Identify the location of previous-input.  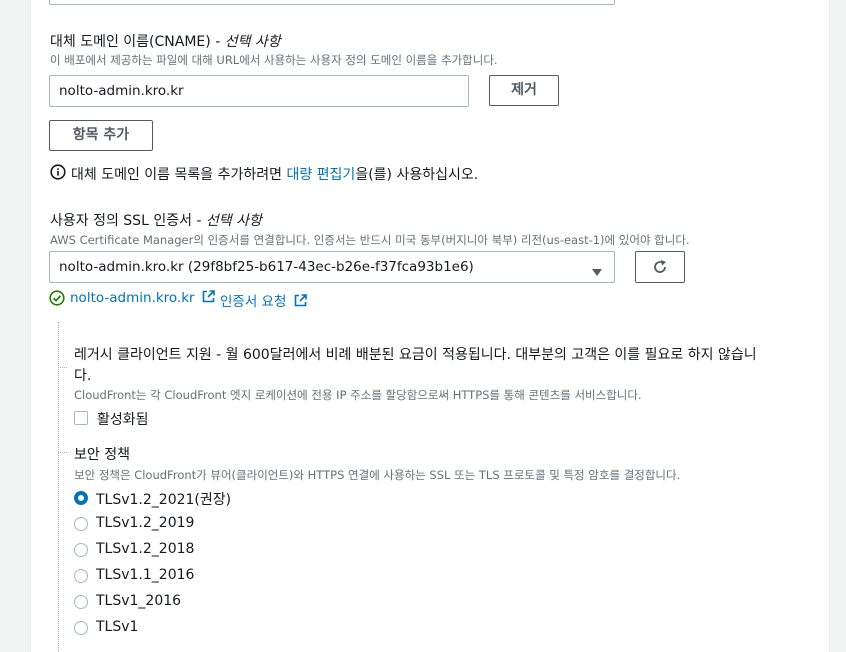
(332, 2).